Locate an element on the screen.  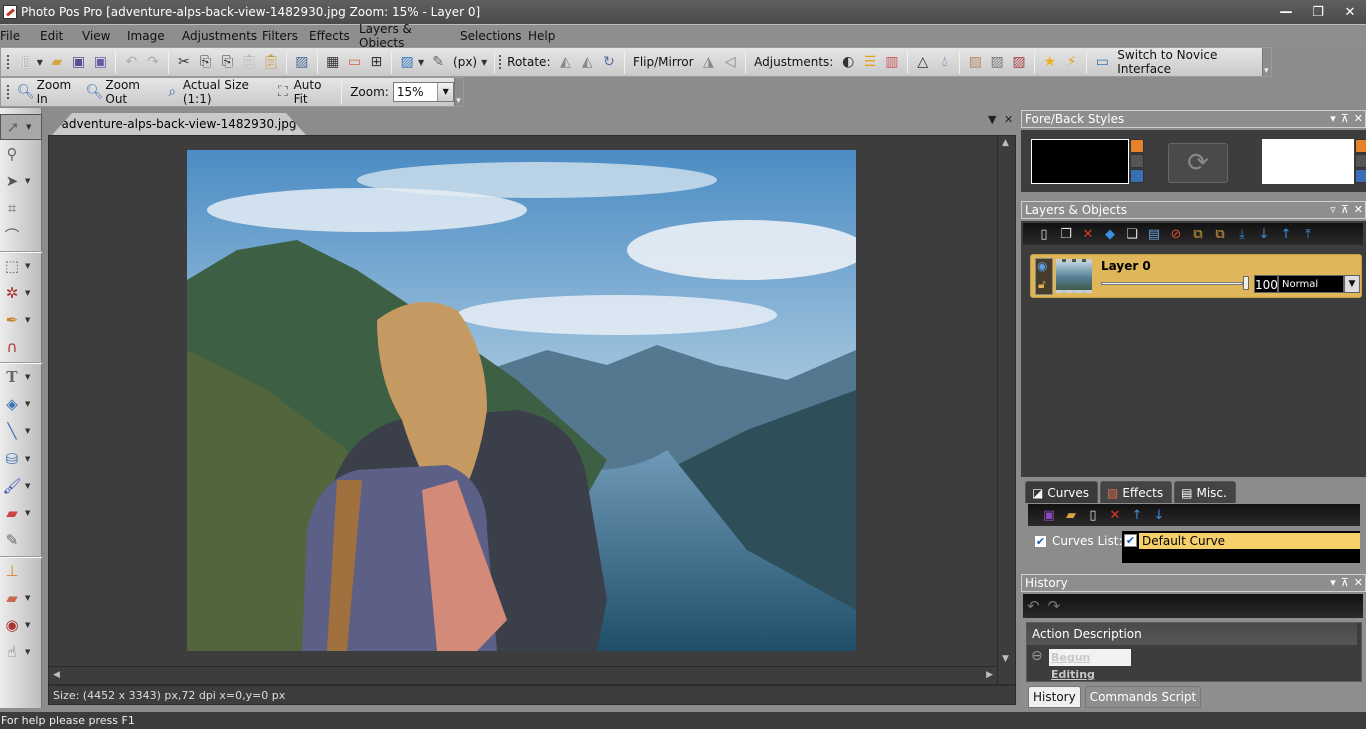
tool-rect-select: ⬚ ▼ is located at coordinates (21, 266).